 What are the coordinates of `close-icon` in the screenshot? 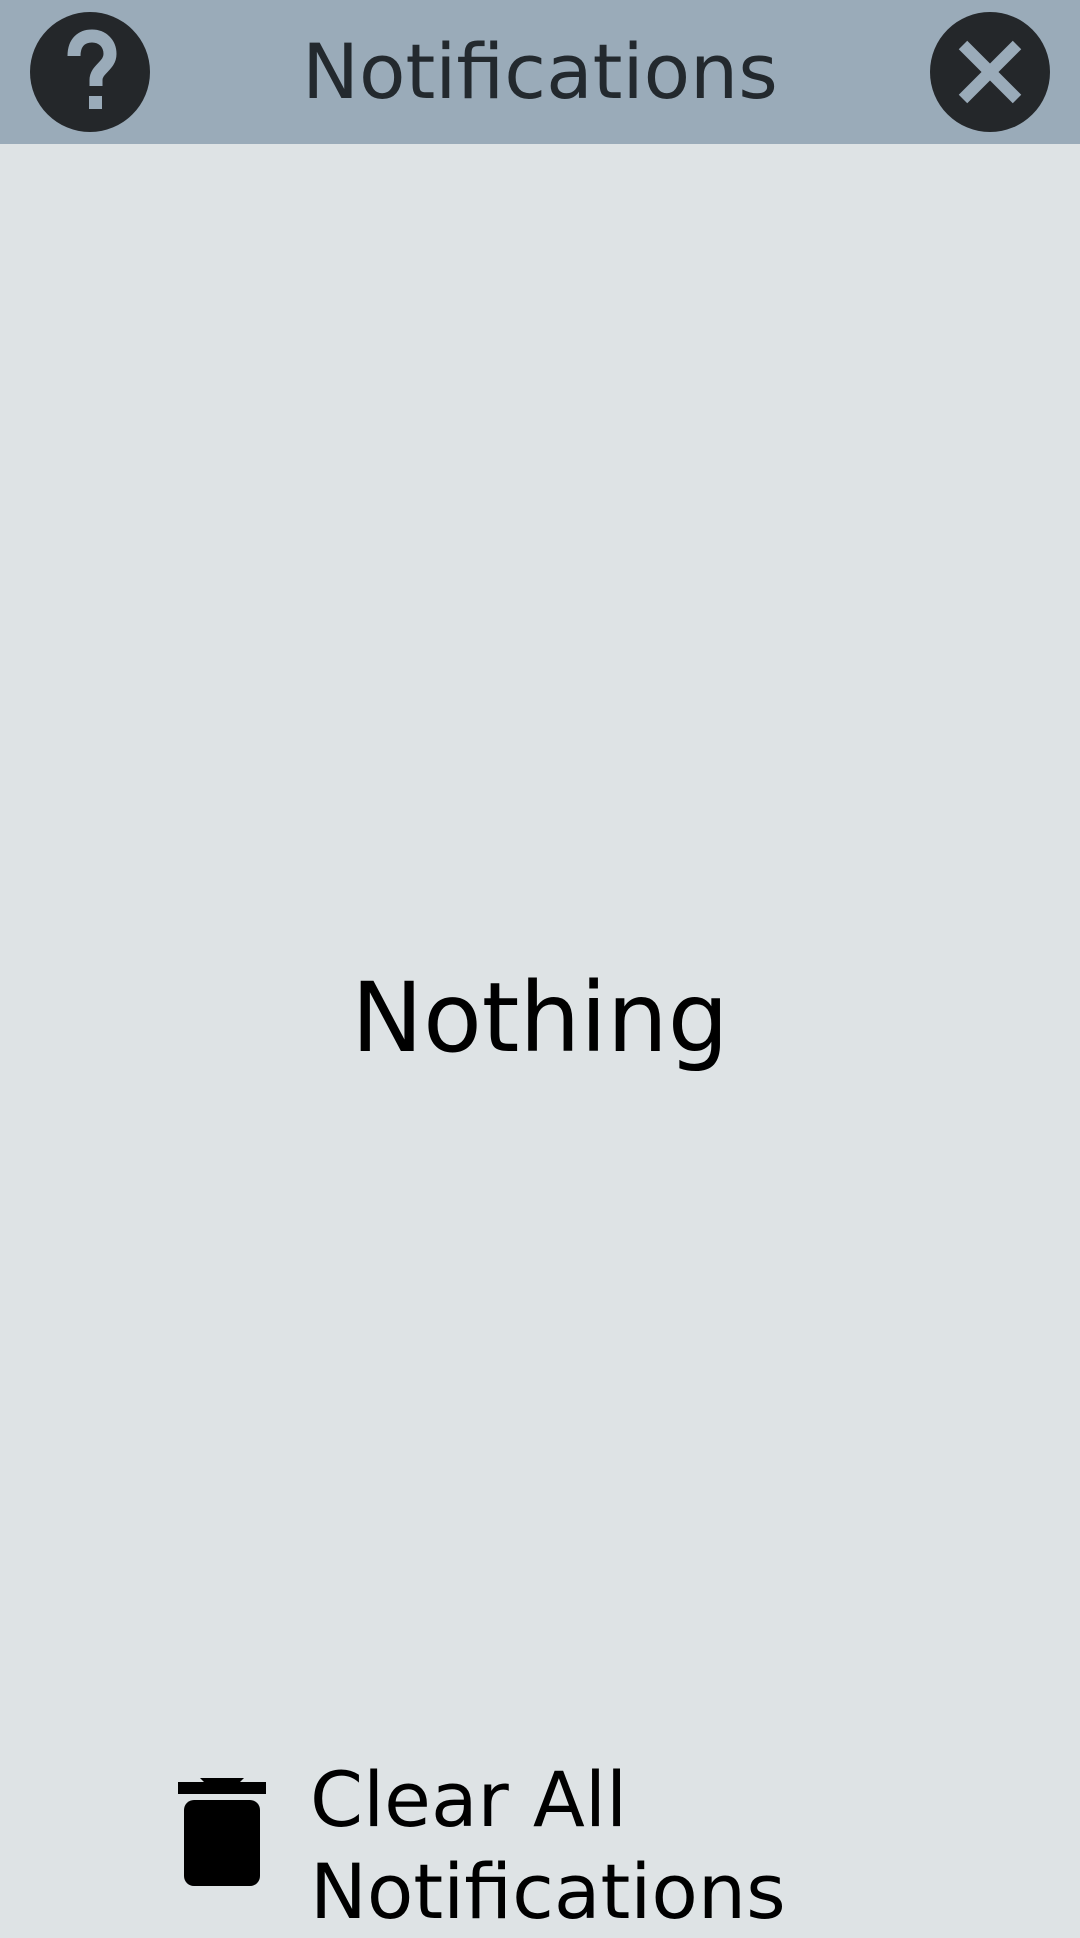 It's located at (990, 72).